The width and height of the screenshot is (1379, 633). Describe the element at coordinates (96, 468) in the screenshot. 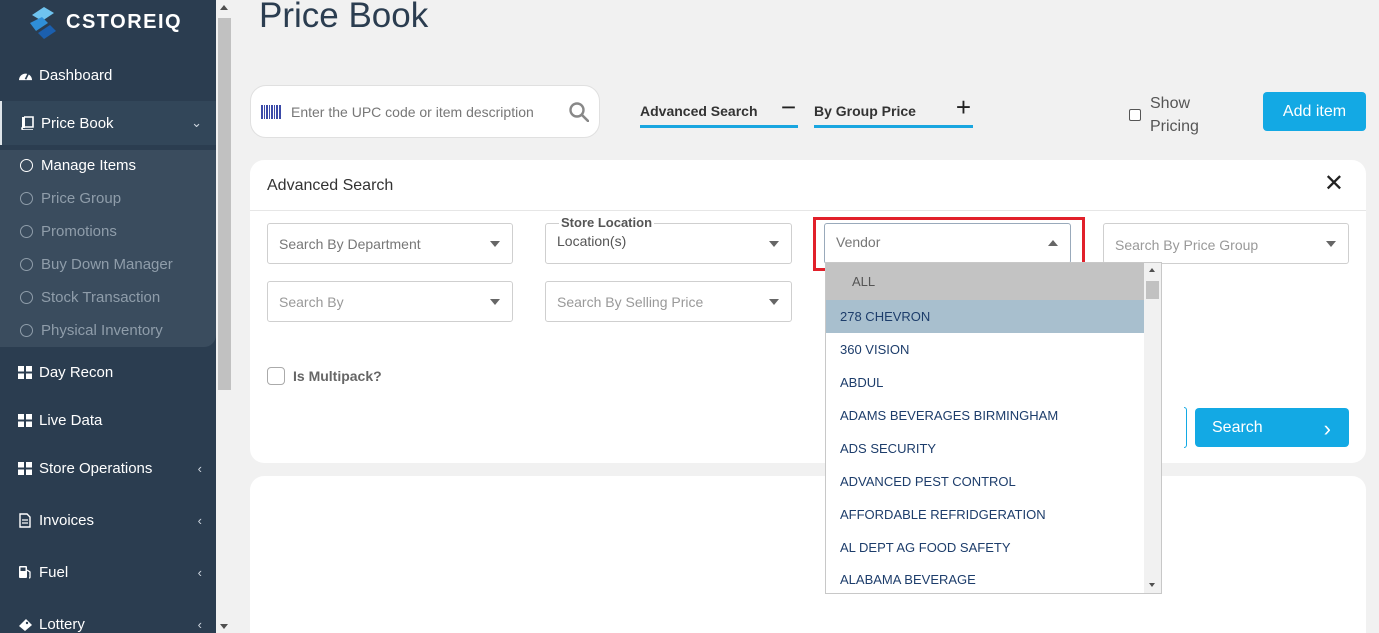

I see `sidebar-item-label: Store Operations` at that location.